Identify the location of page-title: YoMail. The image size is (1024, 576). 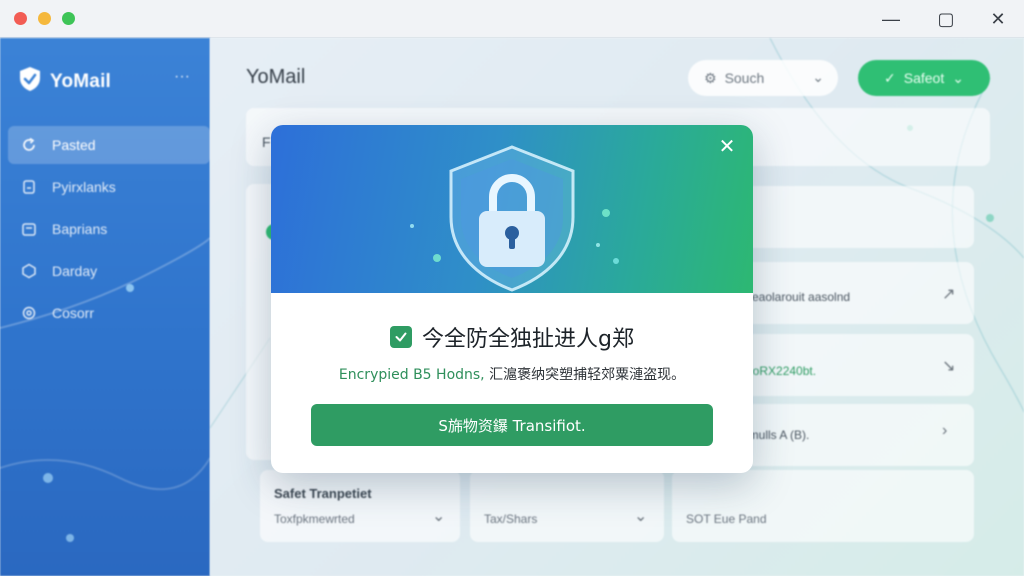
(276, 77).